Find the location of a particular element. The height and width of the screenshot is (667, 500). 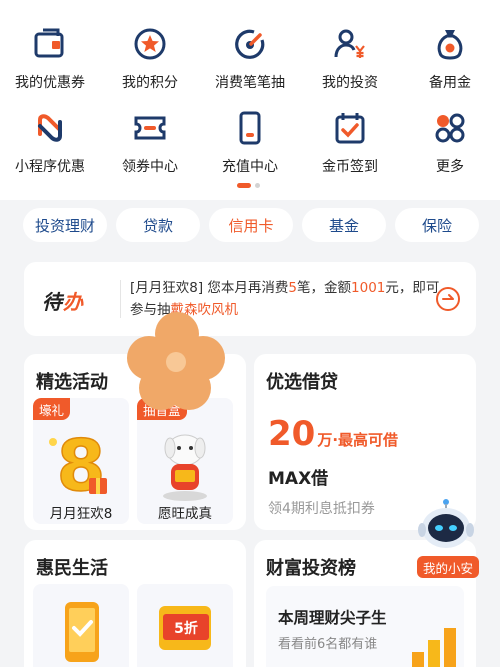

shortcut-label: 小程序优惠 is located at coordinates (50, 167).